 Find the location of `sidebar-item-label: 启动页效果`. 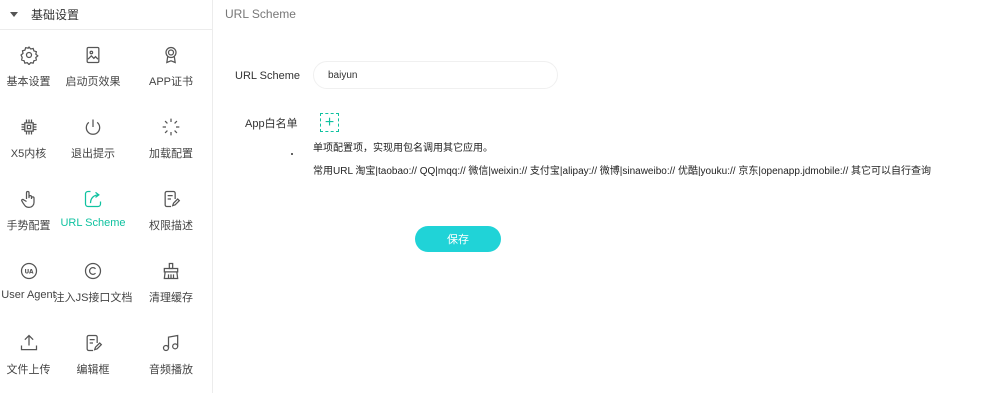

sidebar-item-label: 启动页效果 is located at coordinates (93, 82).